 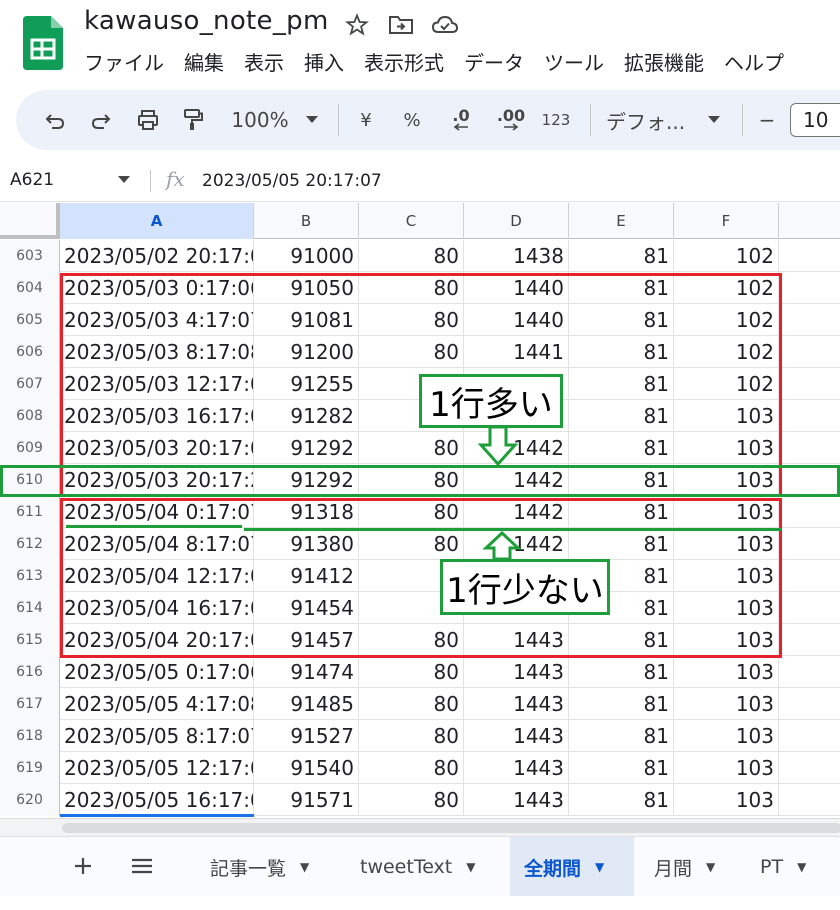 I want to click on cell-a: 2023/05/05 4:17:08, so click(x=157, y=704).